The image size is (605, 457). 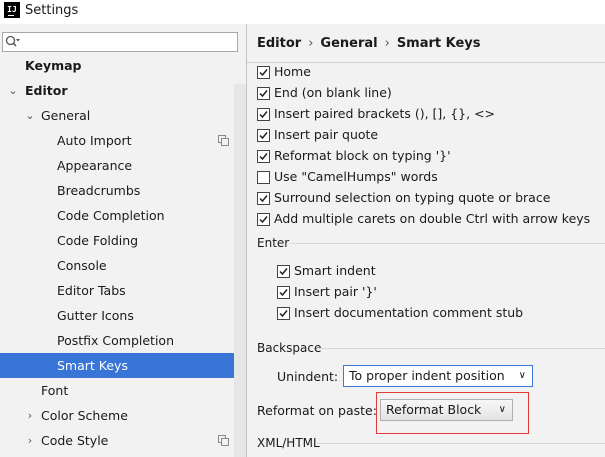 What do you see at coordinates (13, 42) in the screenshot?
I see `search-icon` at bounding box center [13, 42].